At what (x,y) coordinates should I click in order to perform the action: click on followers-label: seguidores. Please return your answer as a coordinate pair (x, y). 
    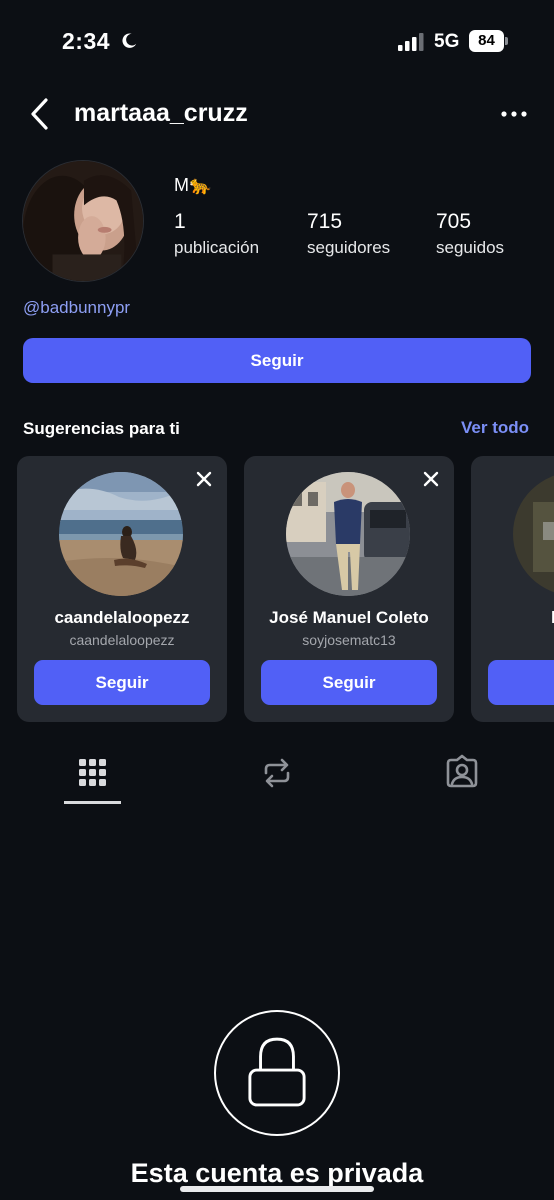
    Looking at the image, I should click on (349, 247).